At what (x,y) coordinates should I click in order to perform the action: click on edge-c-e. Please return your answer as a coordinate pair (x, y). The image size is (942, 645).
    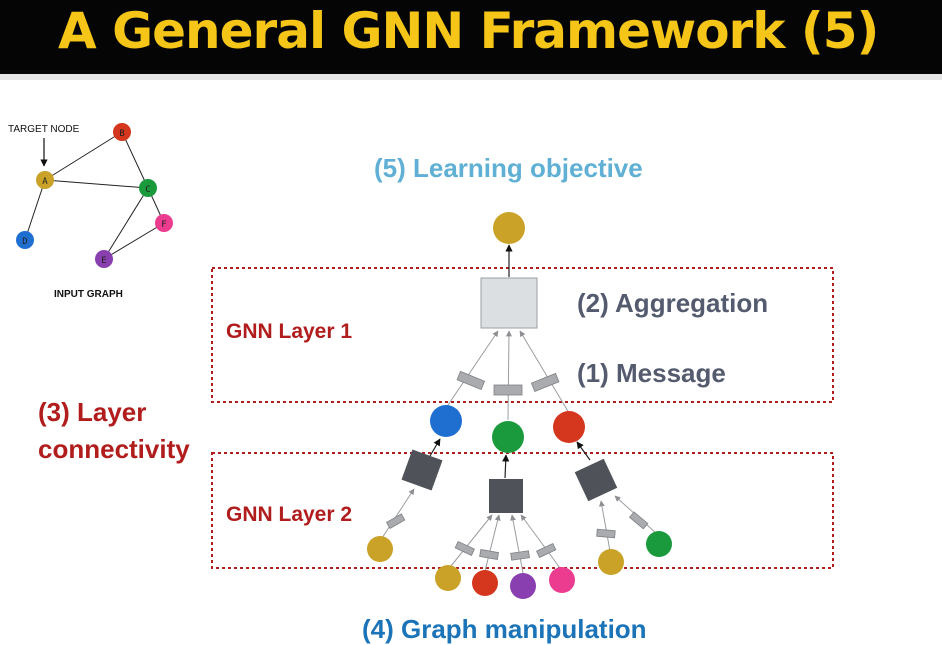
    Looking at the image, I should click on (126, 223).